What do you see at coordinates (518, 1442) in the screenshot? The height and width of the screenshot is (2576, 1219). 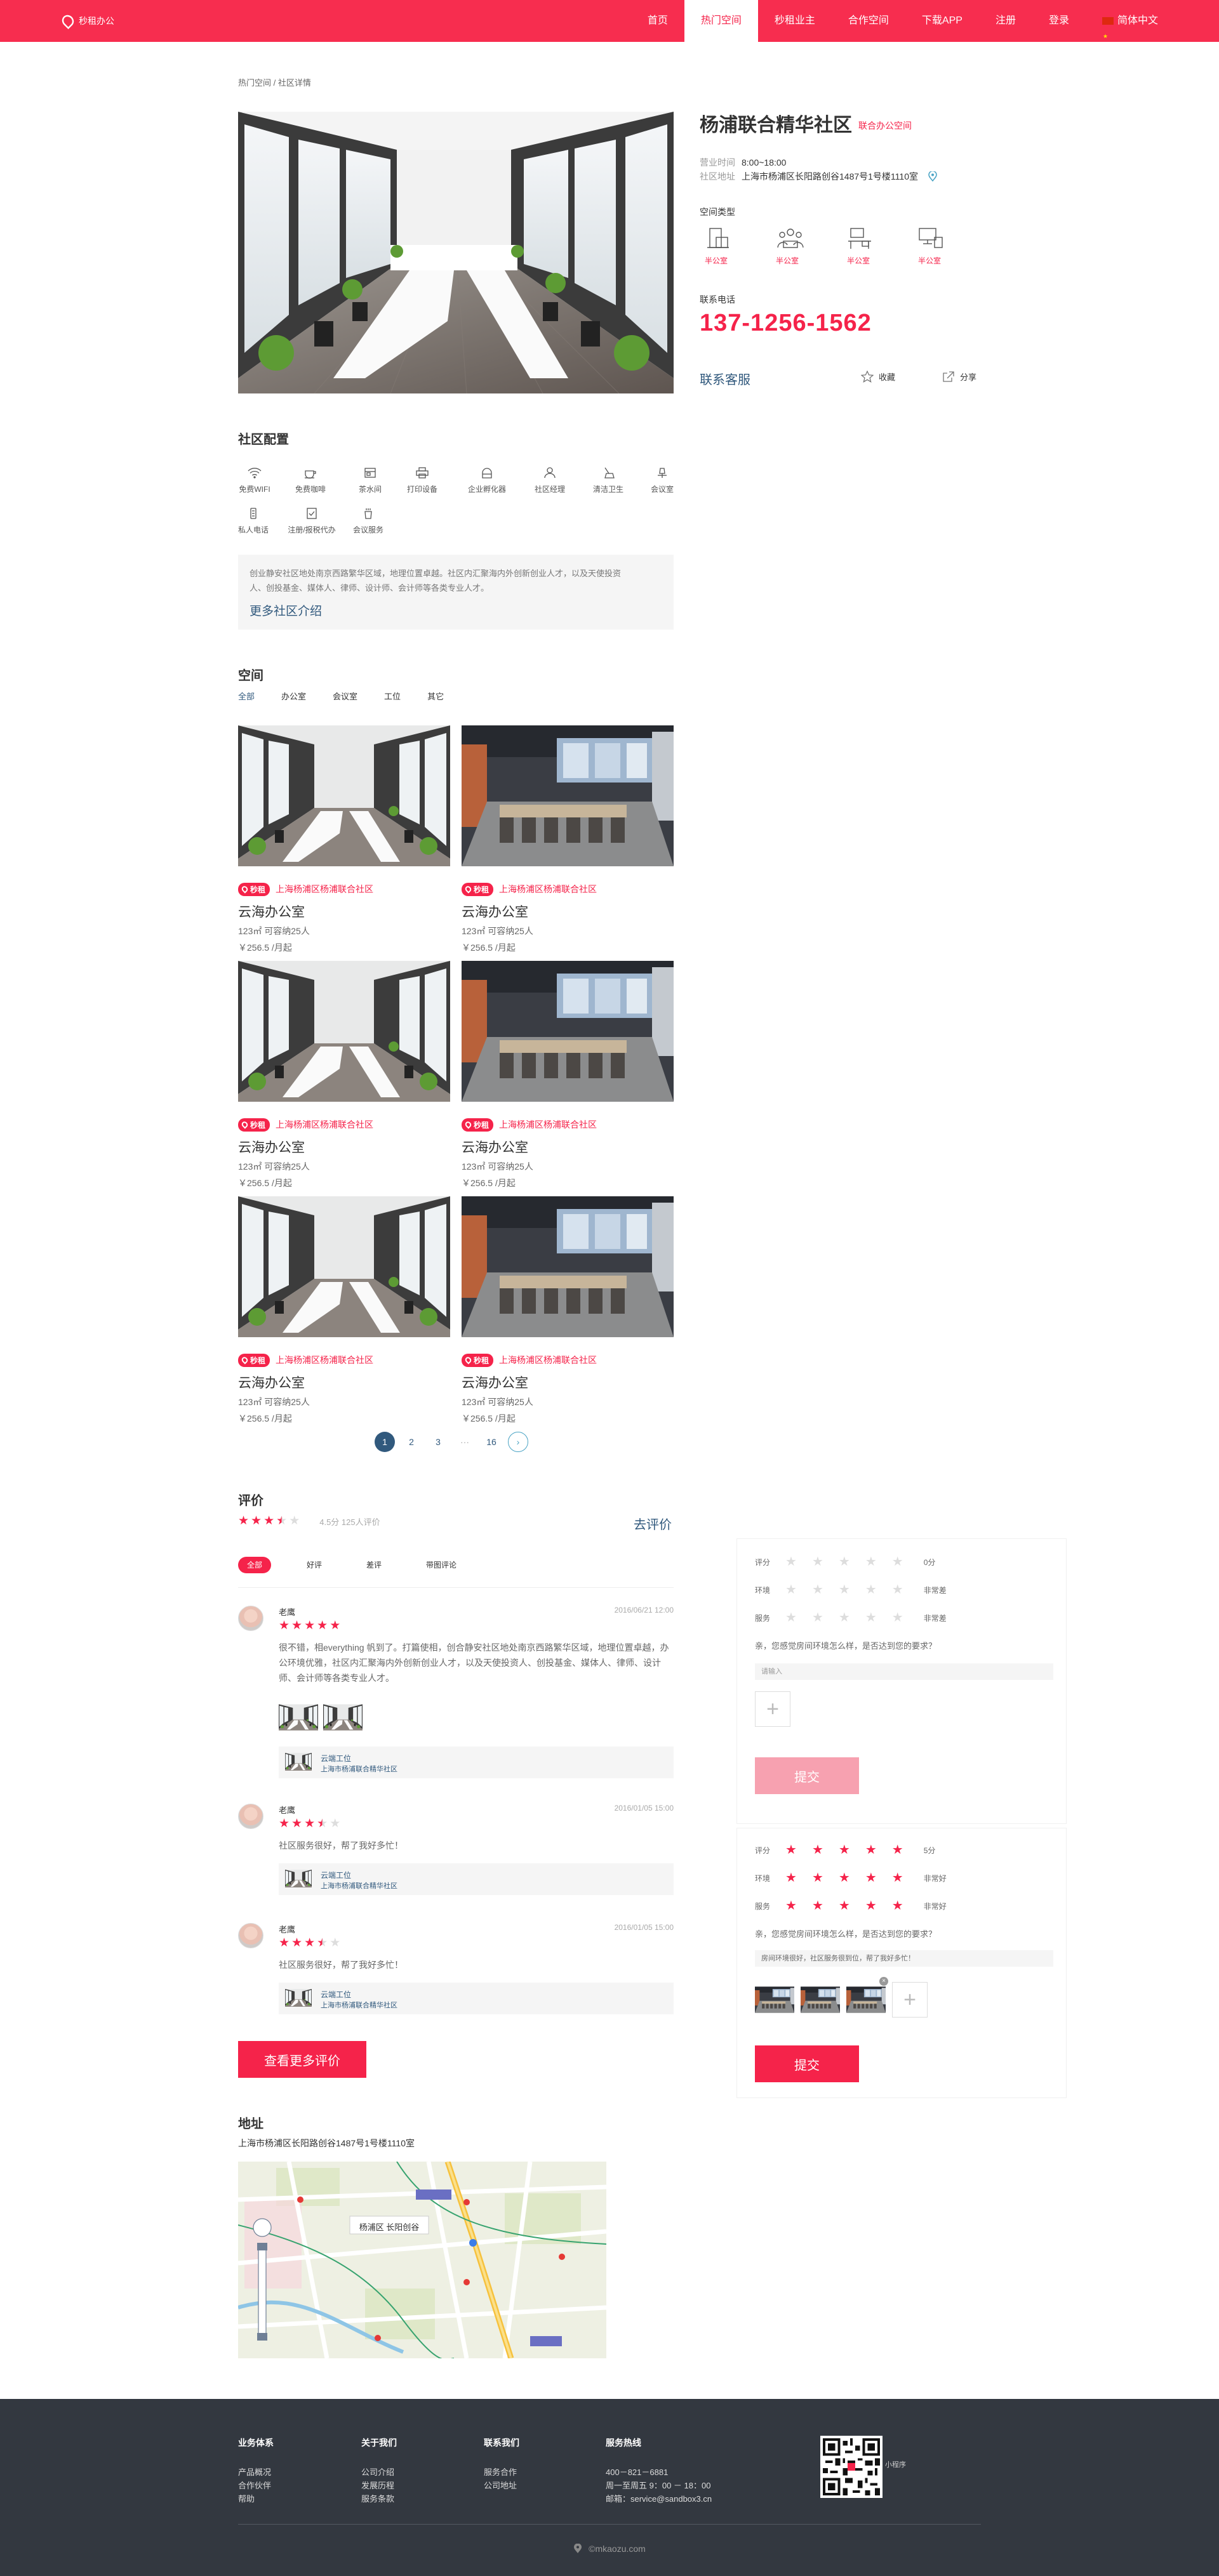 I see `next-page-button: ›` at bounding box center [518, 1442].